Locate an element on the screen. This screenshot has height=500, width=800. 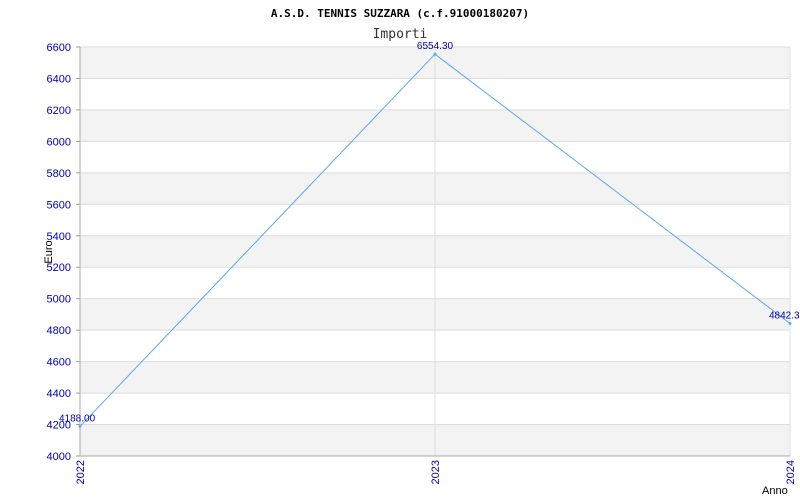
x-axis-label: Anno is located at coordinates (775, 491).